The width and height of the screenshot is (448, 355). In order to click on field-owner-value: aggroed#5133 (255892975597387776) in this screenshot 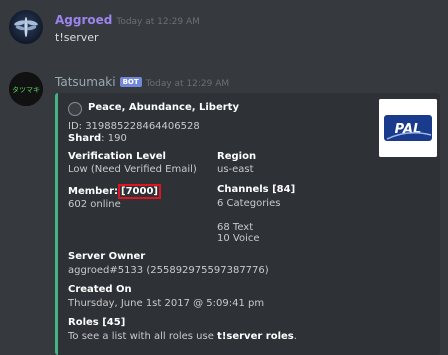, I will do `click(168, 270)`.